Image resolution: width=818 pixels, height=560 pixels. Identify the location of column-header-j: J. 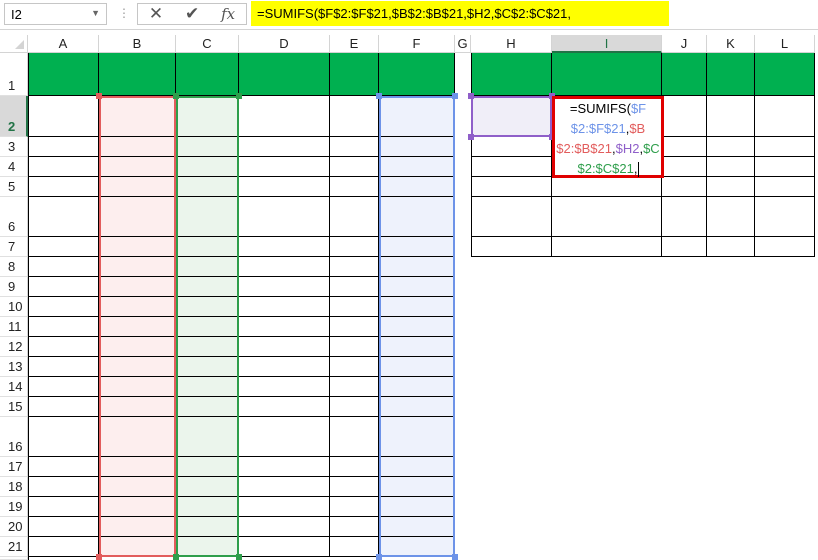
(684, 44).